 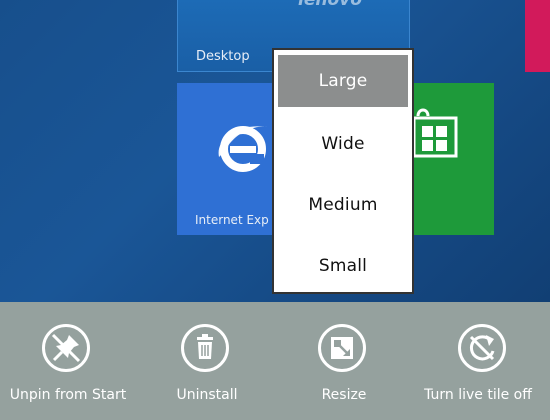 What do you see at coordinates (478, 395) in the screenshot?
I see `turn-live-tile-off-label: Turn live tile off` at bounding box center [478, 395].